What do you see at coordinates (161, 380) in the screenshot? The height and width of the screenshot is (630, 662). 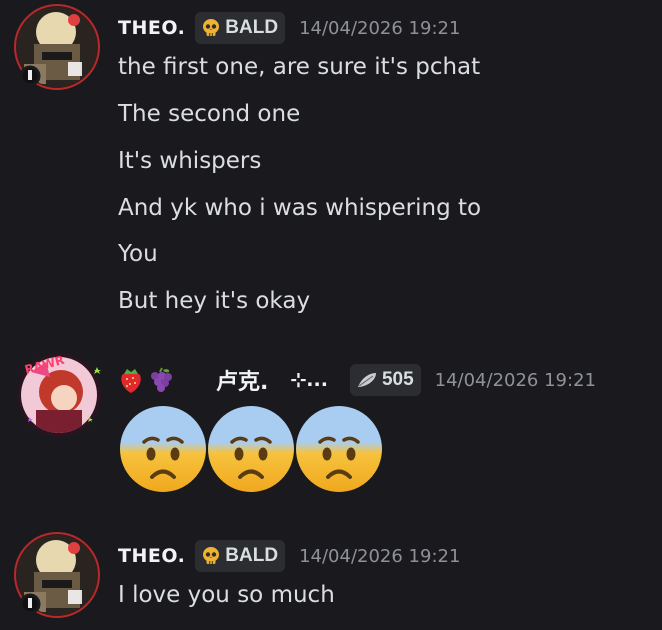 I see `grapes-icon` at bounding box center [161, 380].